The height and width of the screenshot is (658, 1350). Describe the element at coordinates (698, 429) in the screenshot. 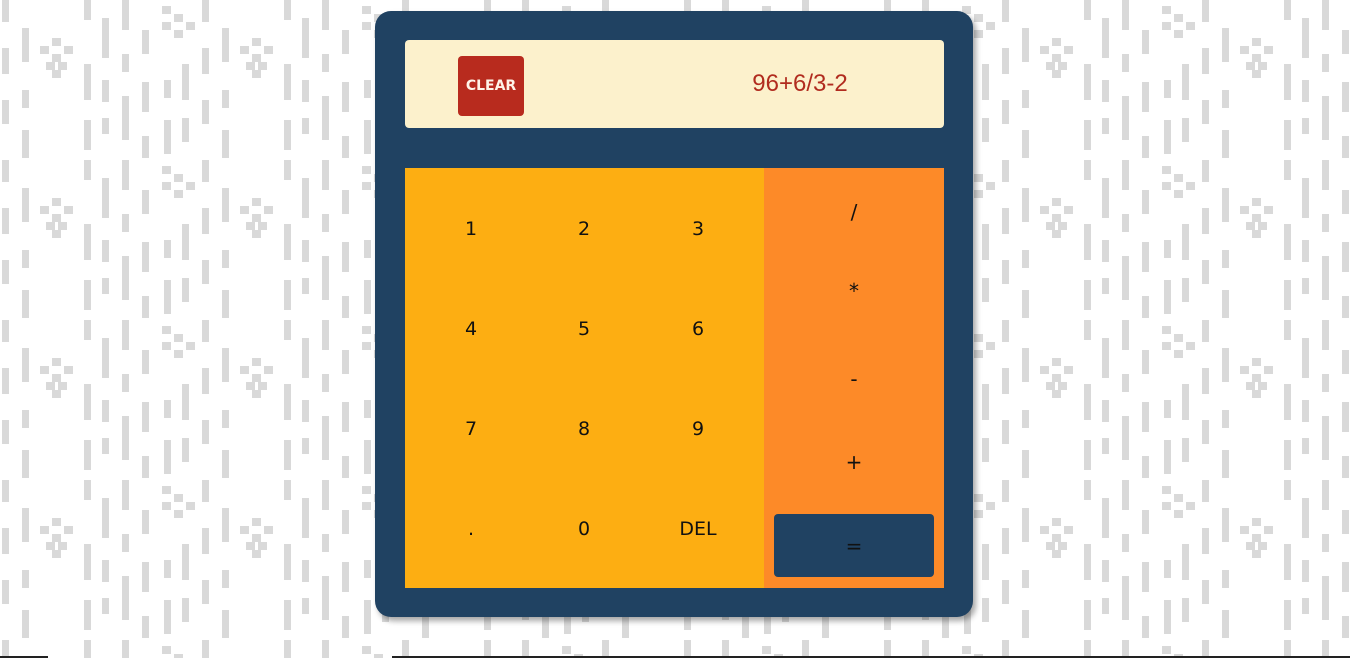

I see `key-9: 9` at that location.